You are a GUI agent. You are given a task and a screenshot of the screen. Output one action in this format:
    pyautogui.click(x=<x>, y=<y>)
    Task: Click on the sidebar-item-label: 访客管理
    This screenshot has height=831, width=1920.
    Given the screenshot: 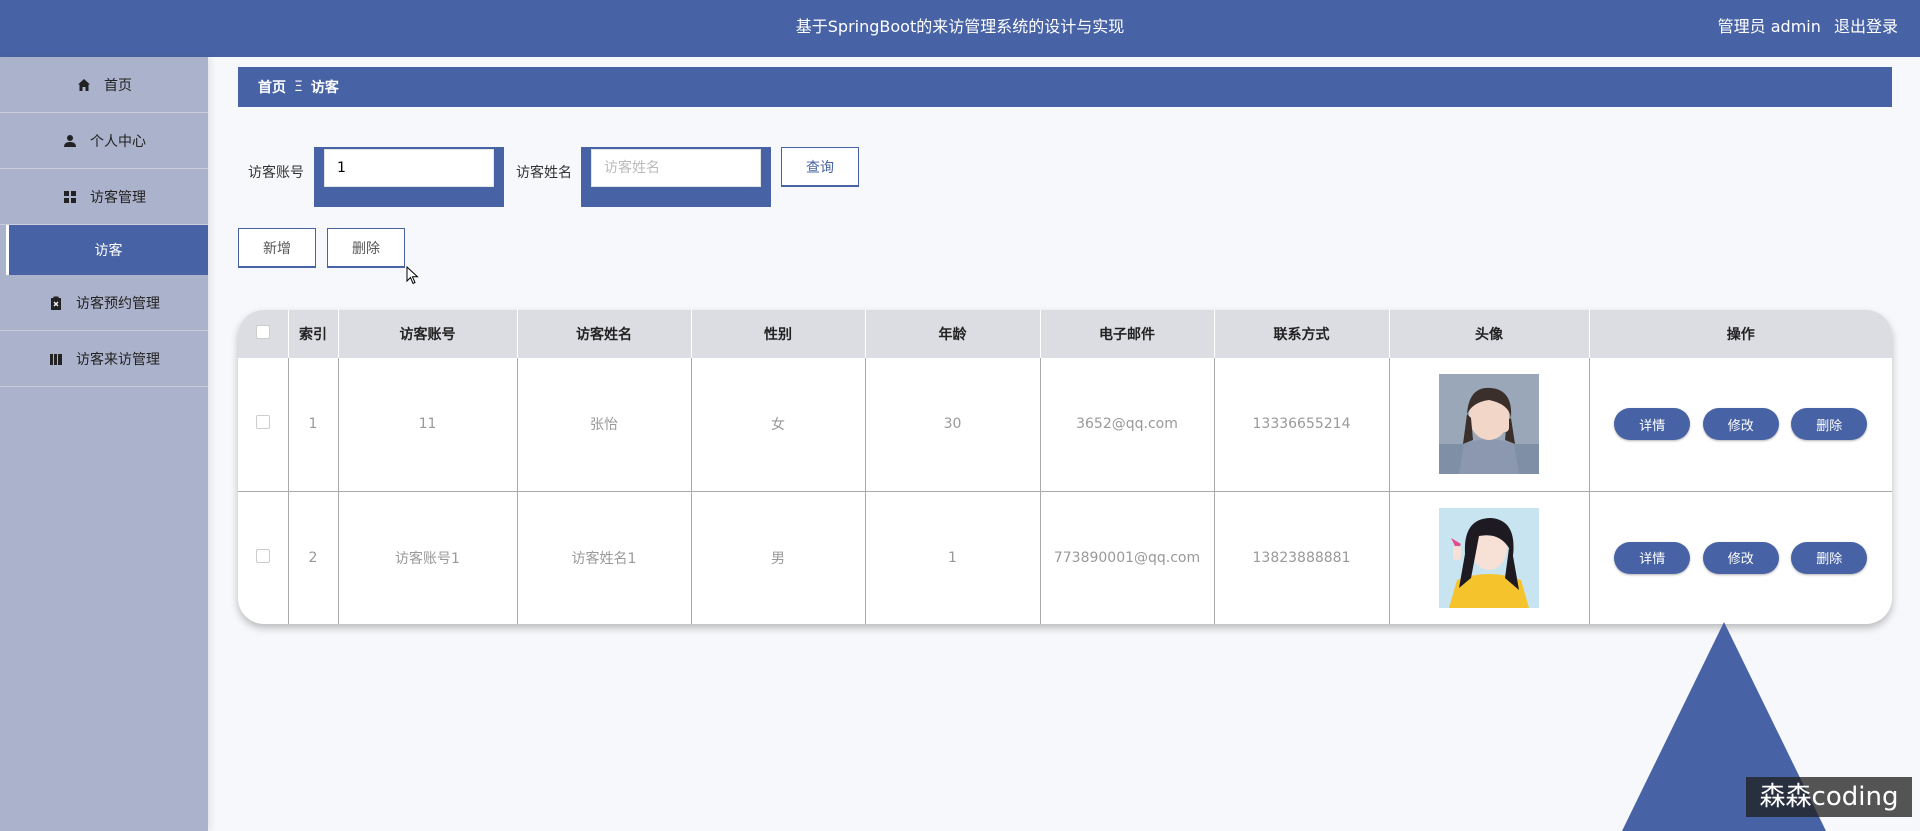 What is the action you would take?
    pyautogui.click(x=118, y=197)
    